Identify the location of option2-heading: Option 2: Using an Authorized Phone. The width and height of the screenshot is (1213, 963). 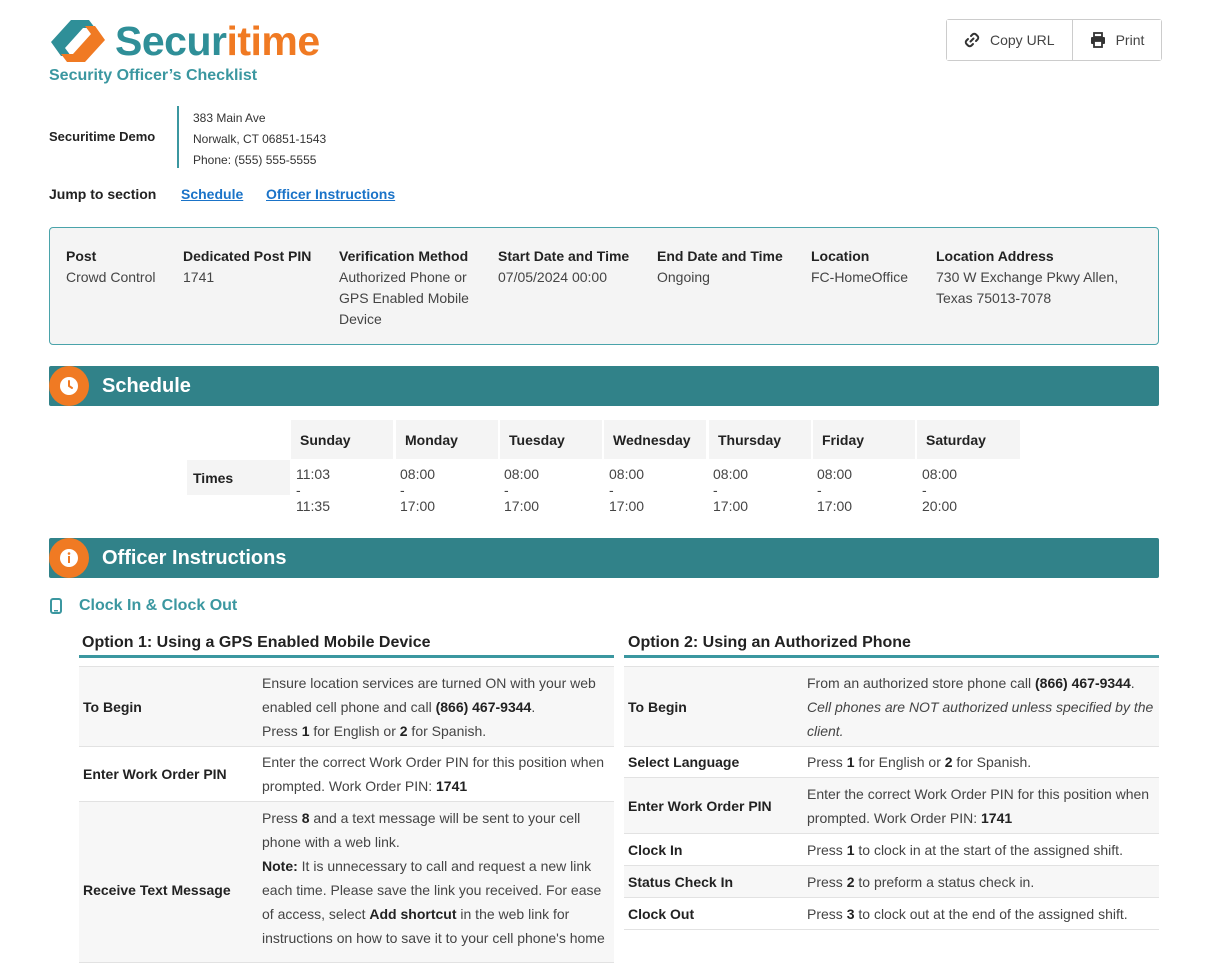
(769, 642).